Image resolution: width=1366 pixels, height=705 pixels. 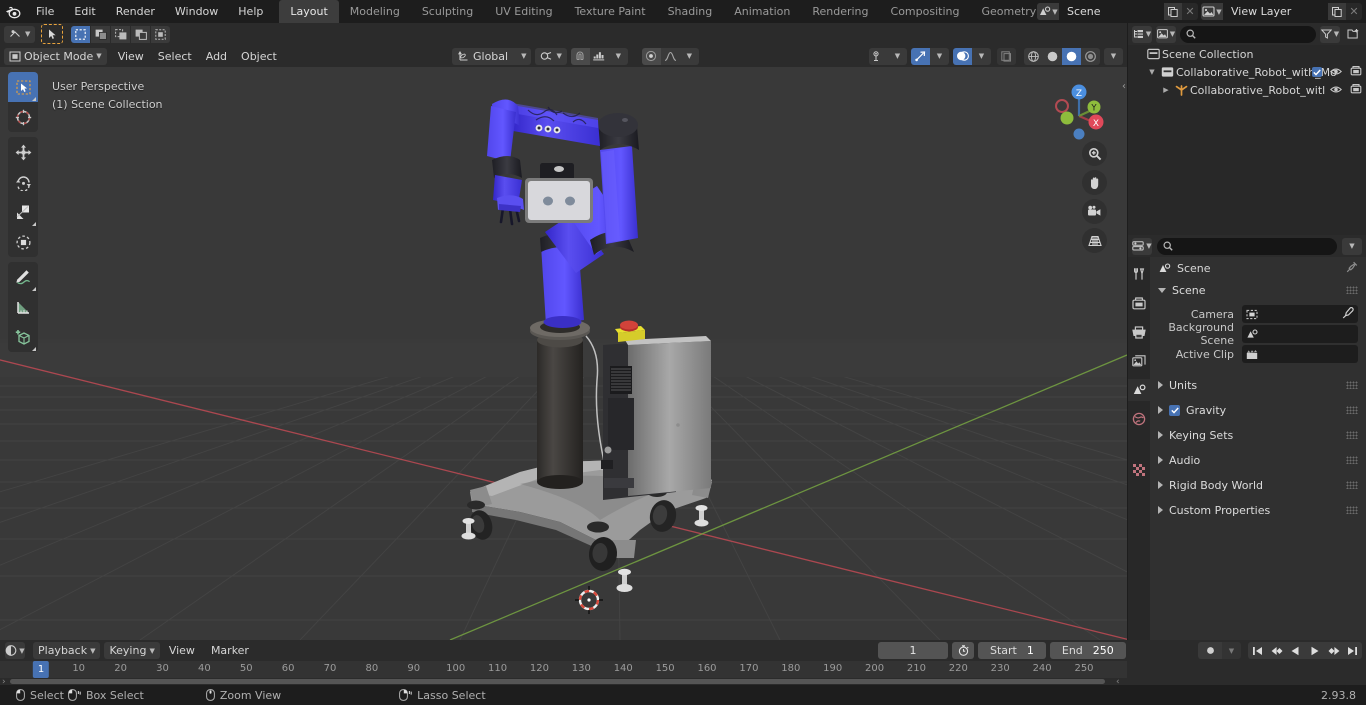 I want to click on tab-render, so click(x=1139, y=303).